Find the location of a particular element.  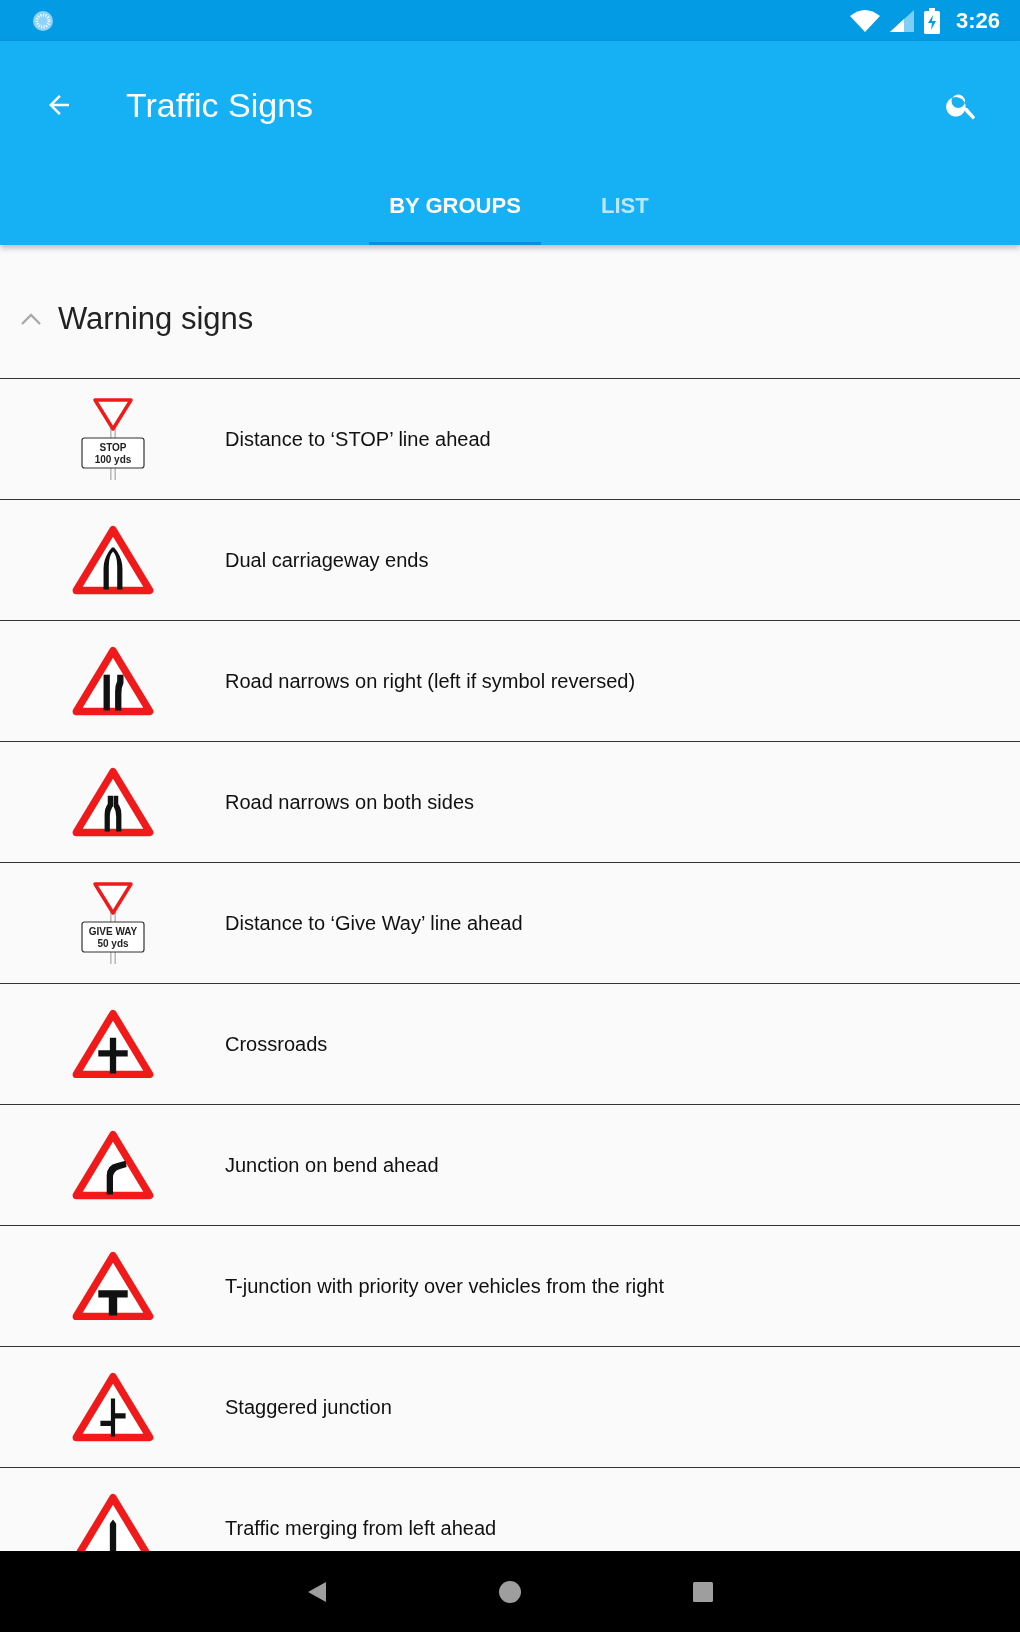

sign-name: Road narrows on right (left if symbol reversed) is located at coordinates (430, 681).